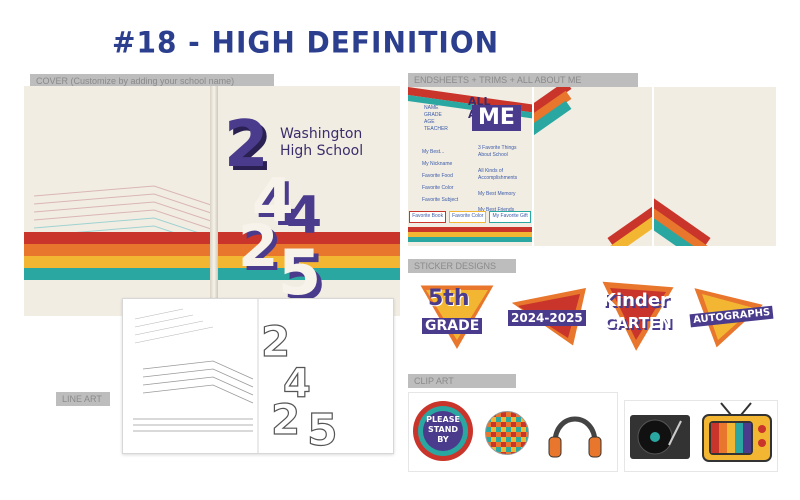  Describe the element at coordinates (196, 376) in the screenshot. I see `lineart-sketch` at that location.